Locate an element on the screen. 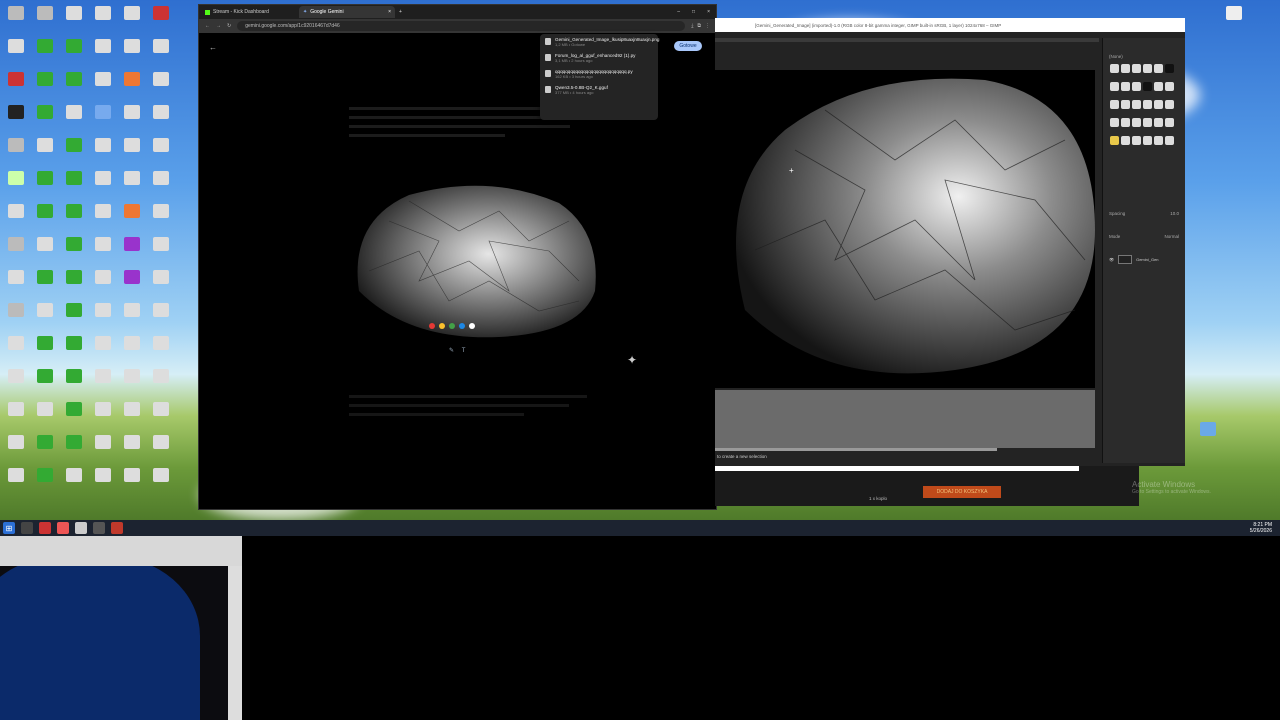  tab-gemini: ✦ Google Gemini × is located at coordinates (347, 12).